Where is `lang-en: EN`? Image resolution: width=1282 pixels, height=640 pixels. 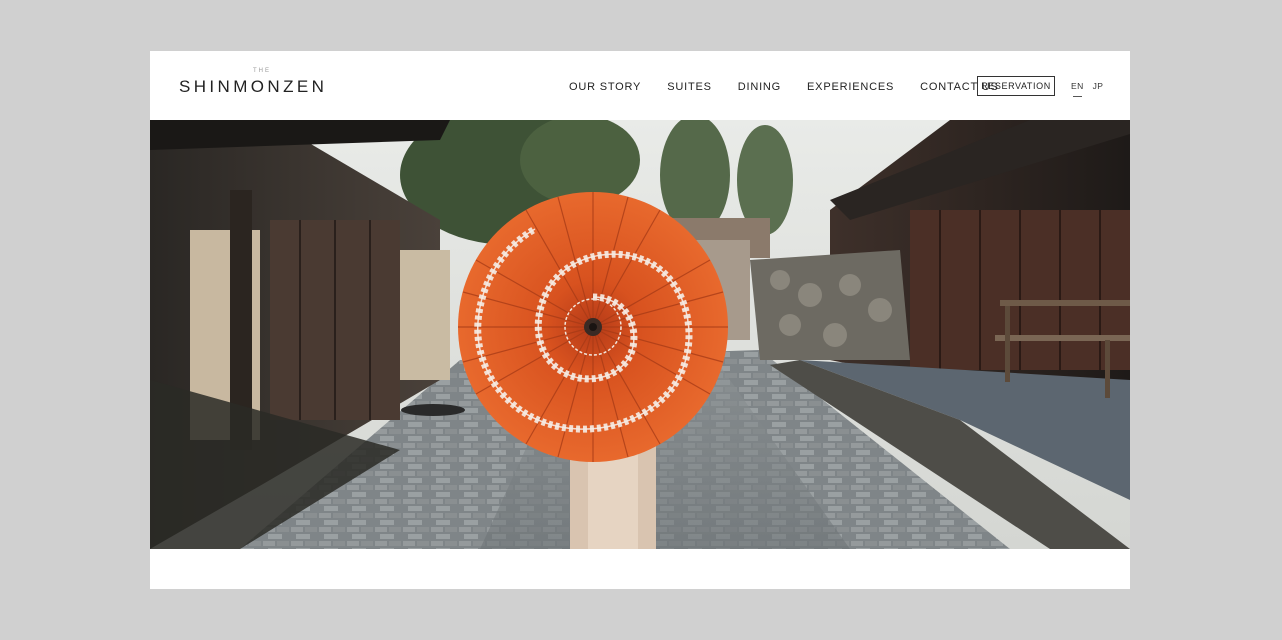
lang-en: EN is located at coordinates (1077, 89).